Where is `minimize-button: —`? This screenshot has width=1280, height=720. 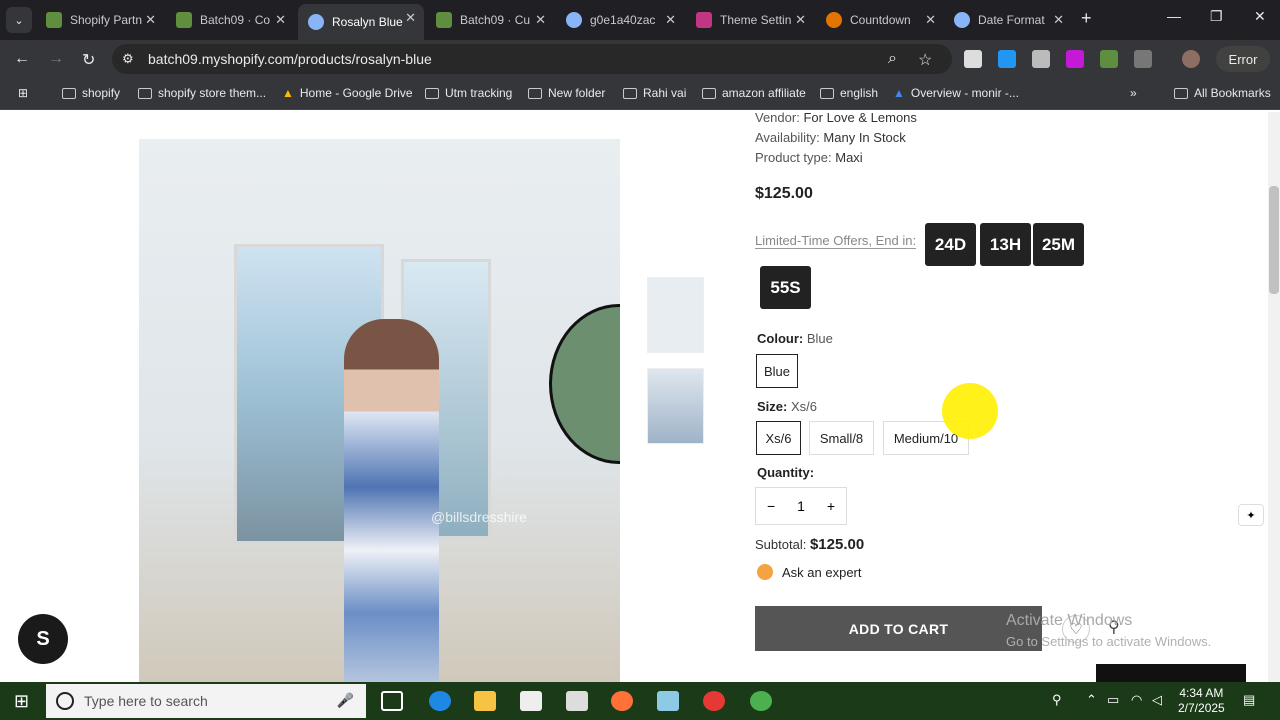 minimize-button: — is located at coordinates (1174, 16).